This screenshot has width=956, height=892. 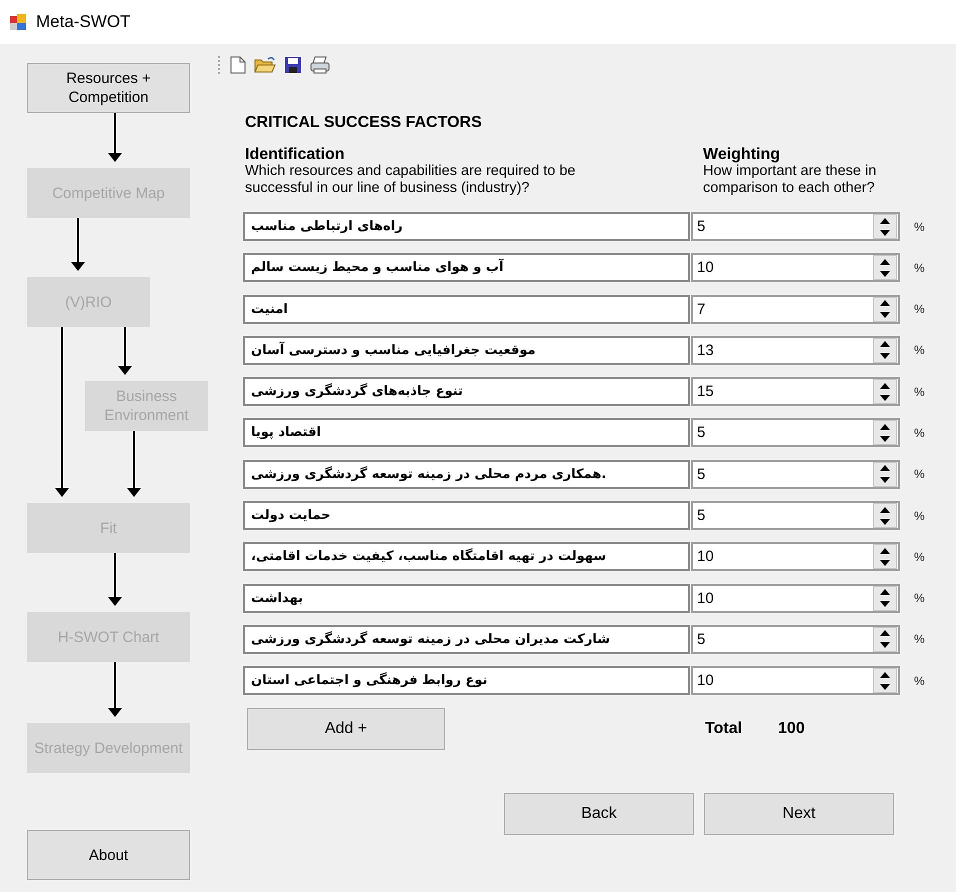 What do you see at coordinates (705, 391) in the screenshot?
I see `weight-value: 15` at bounding box center [705, 391].